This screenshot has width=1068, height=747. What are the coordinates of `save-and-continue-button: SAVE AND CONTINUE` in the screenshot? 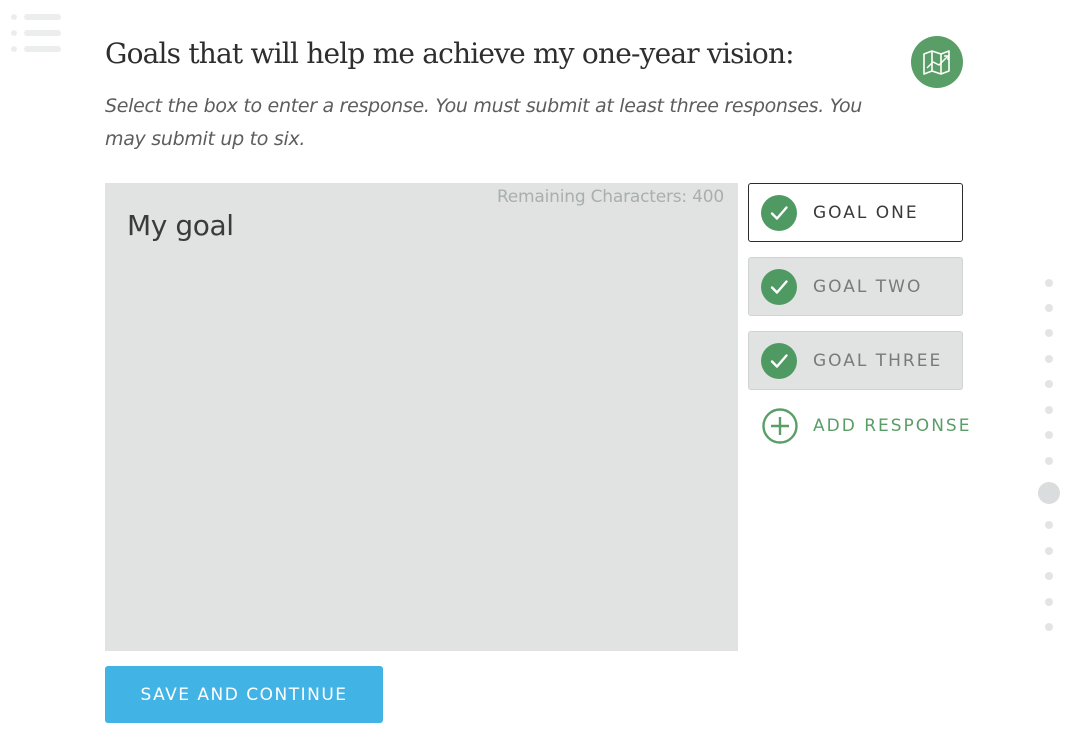 It's located at (244, 694).